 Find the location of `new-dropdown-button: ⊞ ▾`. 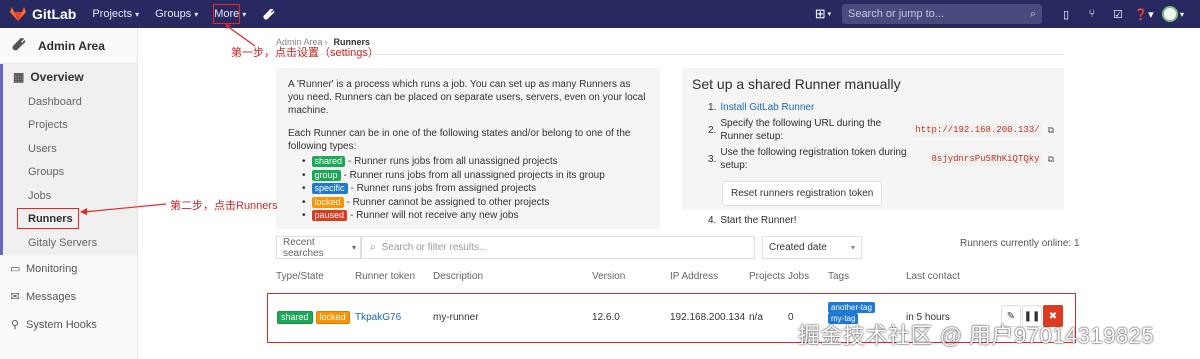

new-dropdown-button: ⊞ ▾ is located at coordinates (823, 14).